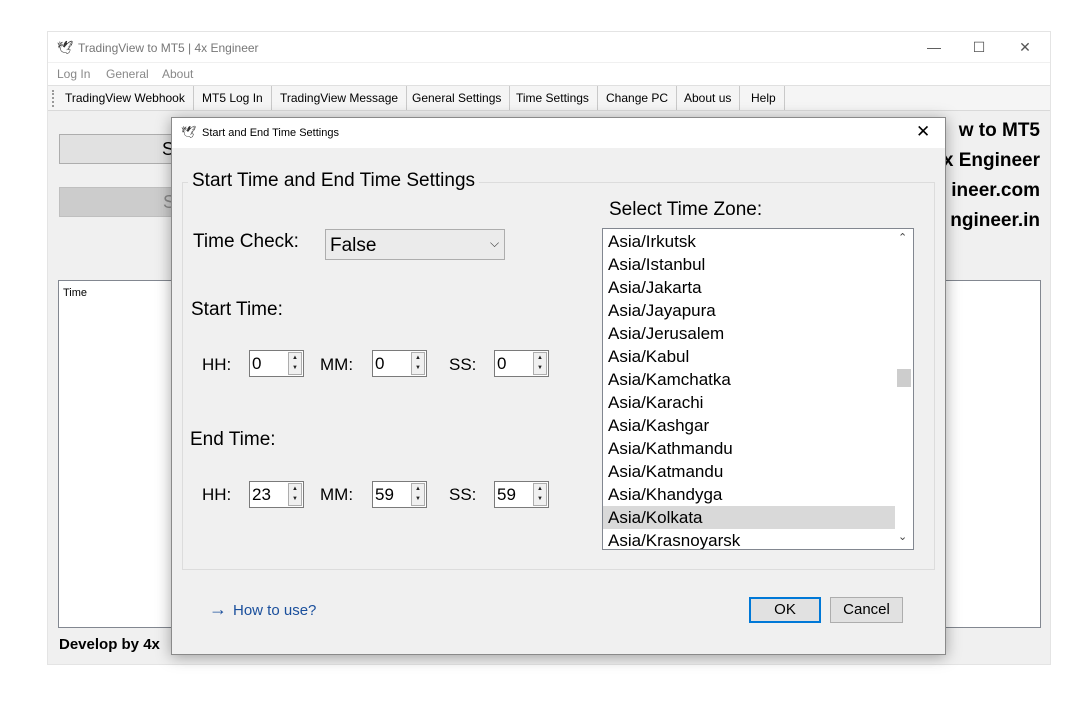 This screenshot has height=714, width=1090. What do you see at coordinates (749, 471) in the screenshot?
I see `timezone-item: Asia/Katmandu` at bounding box center [749, 471].